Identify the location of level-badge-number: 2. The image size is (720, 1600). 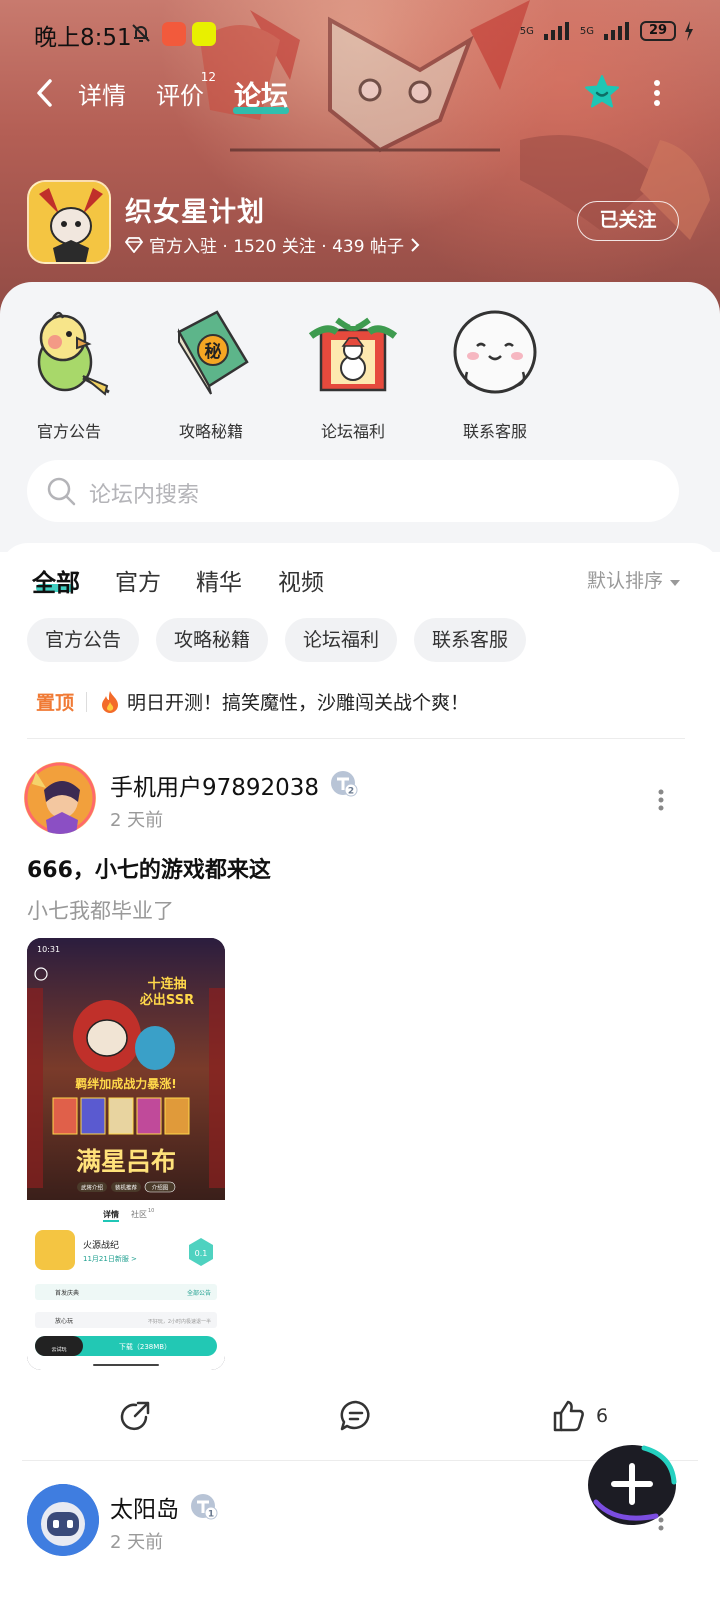
(351, 792).